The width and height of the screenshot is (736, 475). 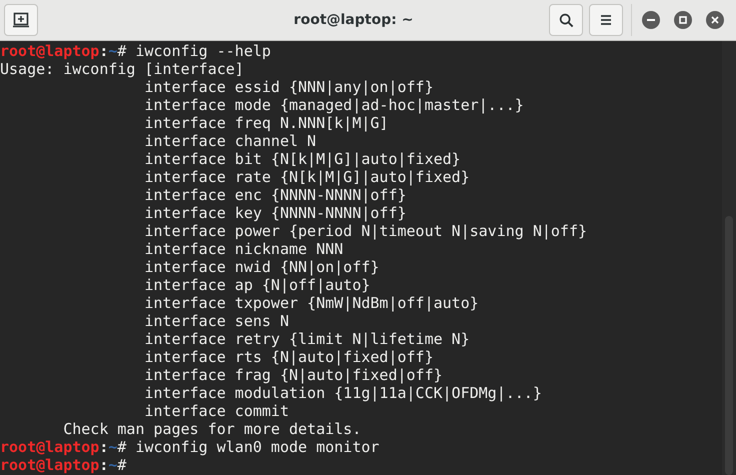 I want to click on output-line: interface nwid {NN|on|off}, so click(x=261, y=267).